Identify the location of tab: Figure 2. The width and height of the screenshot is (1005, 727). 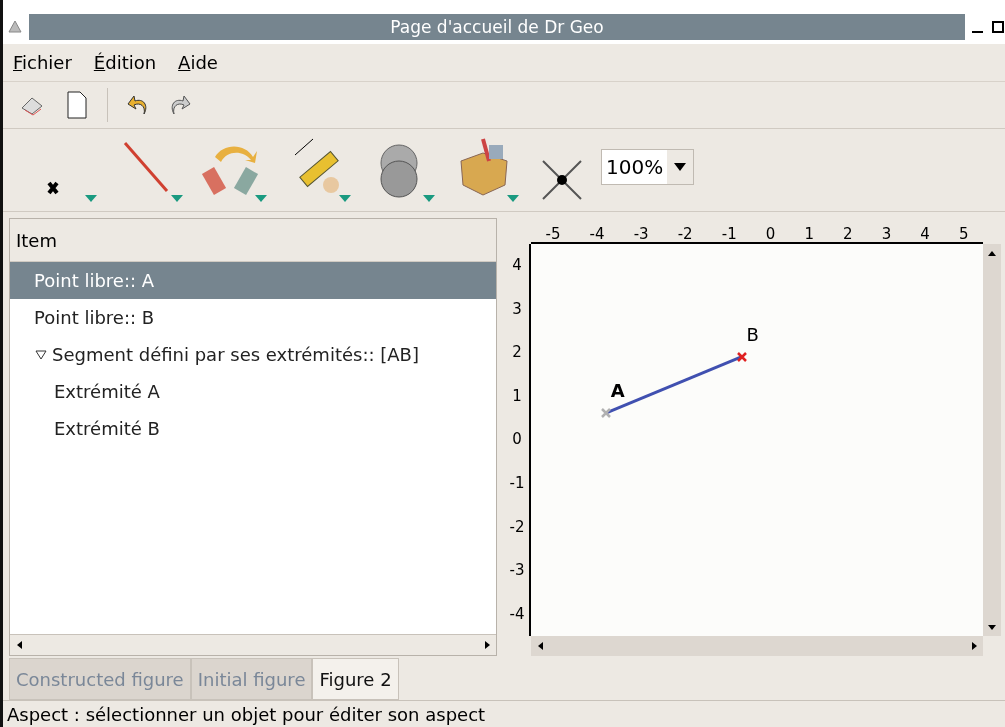
(355, 679).